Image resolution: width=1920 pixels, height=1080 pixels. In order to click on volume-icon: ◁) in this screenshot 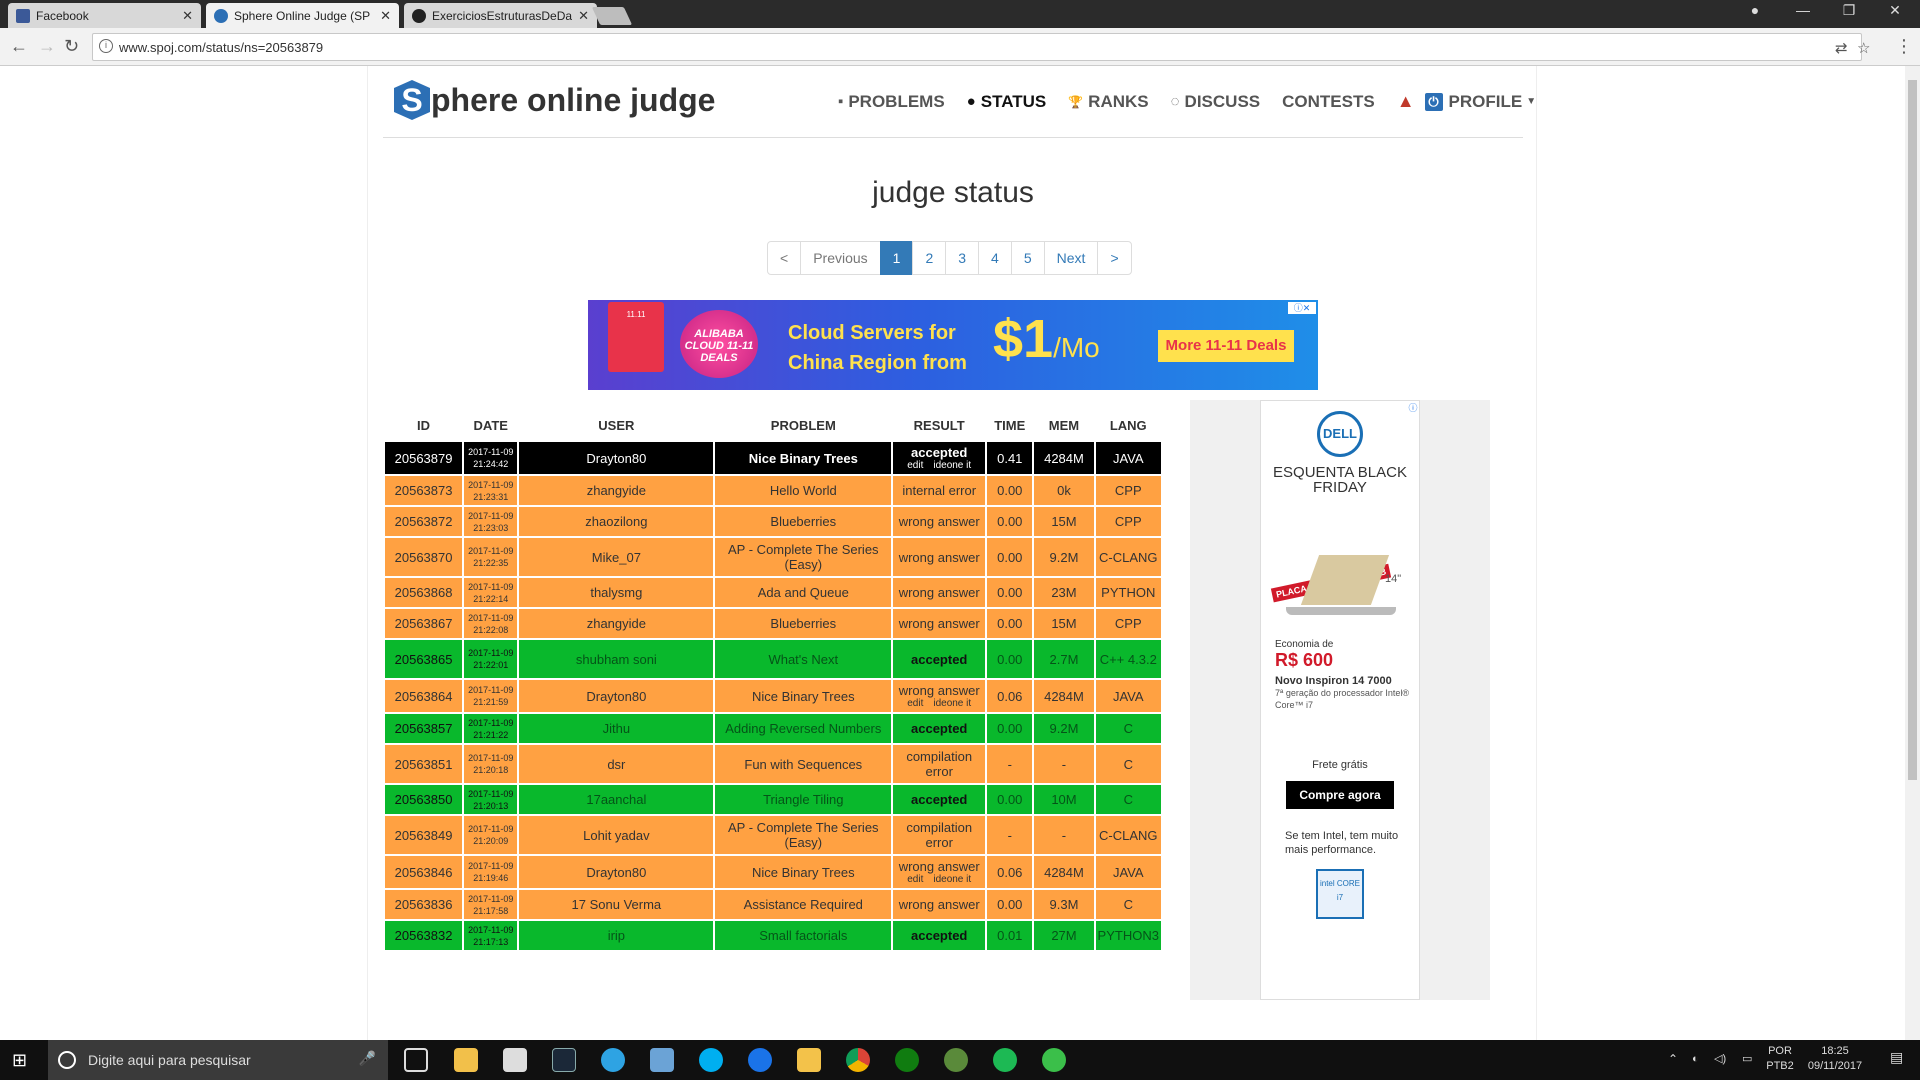, I will do `click(1720, 1059)`.